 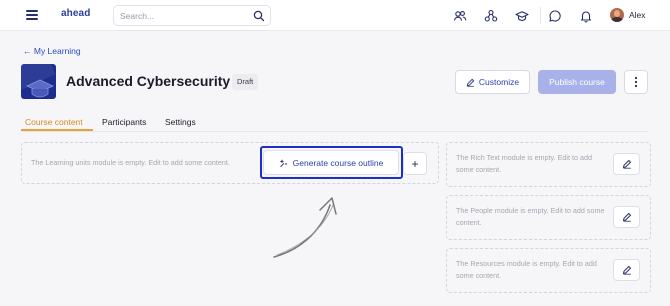 I want to click on customize-label: Customize, so click(x=499, y=82).